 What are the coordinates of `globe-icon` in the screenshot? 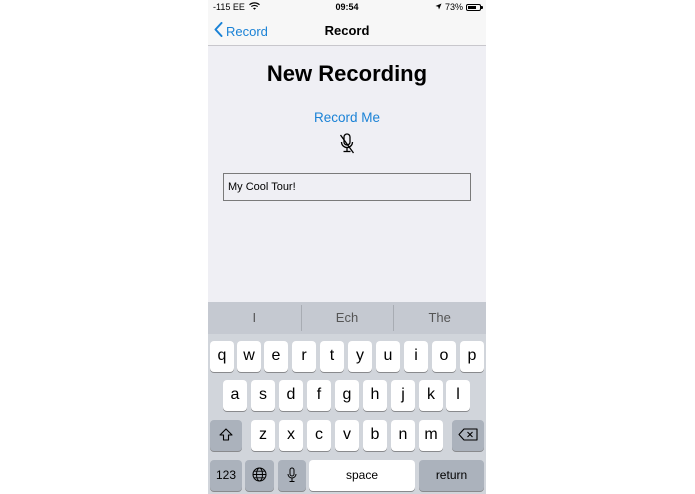 It's located at (259, 474).